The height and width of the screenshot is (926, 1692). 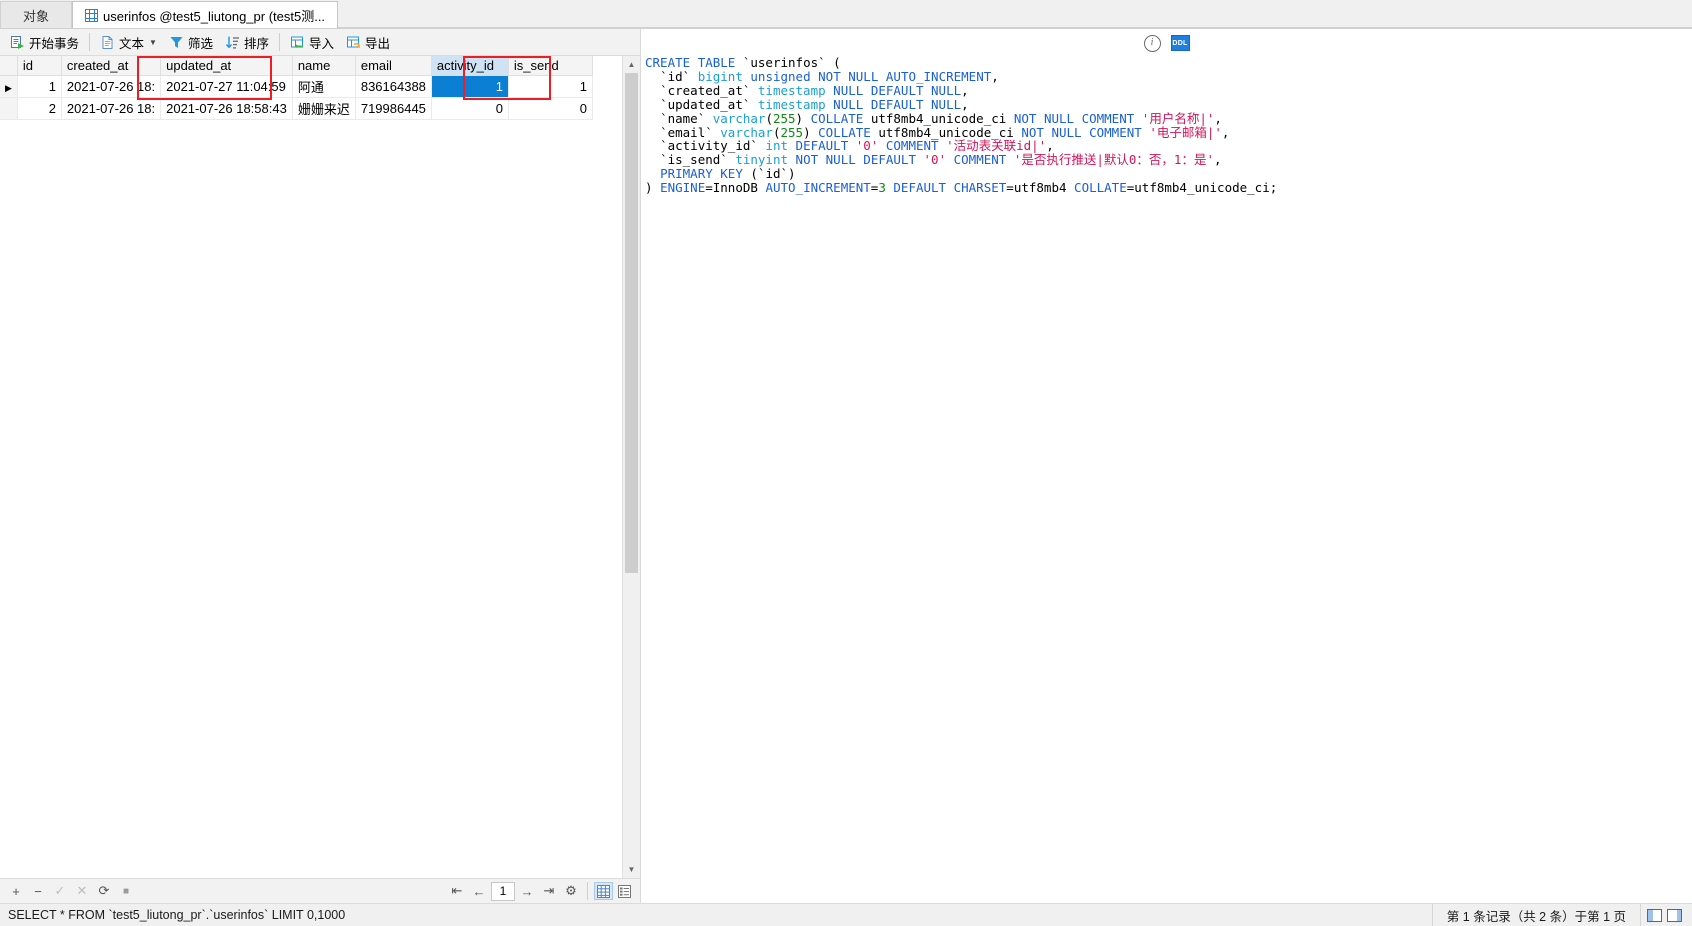 I want to click on document-icon, so click(x=107, y=42).